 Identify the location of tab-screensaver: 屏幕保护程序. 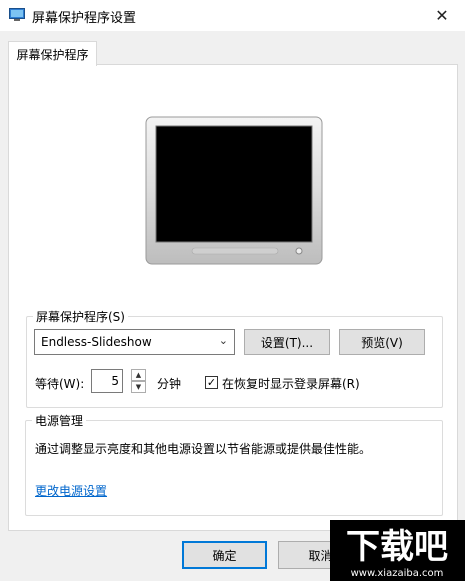
(52, 53).